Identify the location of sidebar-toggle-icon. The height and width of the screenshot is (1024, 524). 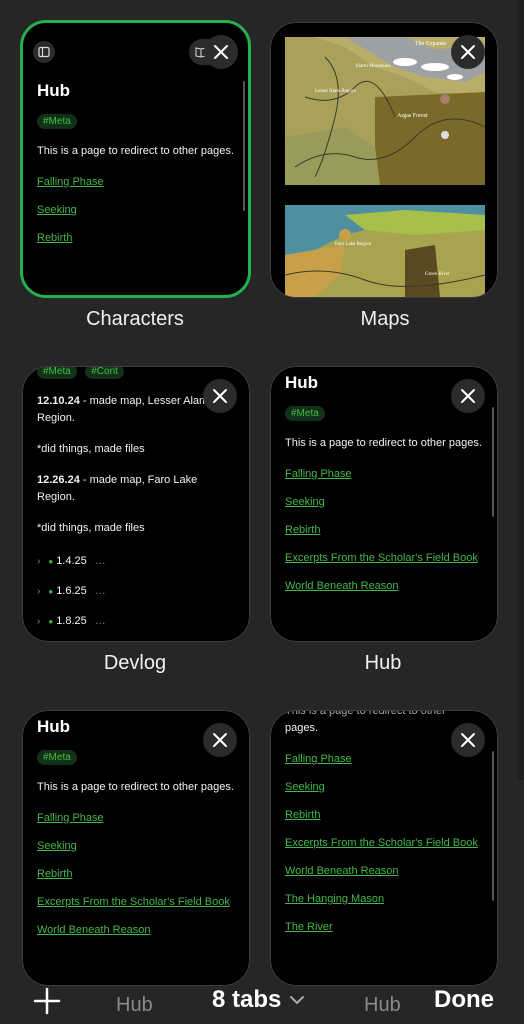
(44, 52).